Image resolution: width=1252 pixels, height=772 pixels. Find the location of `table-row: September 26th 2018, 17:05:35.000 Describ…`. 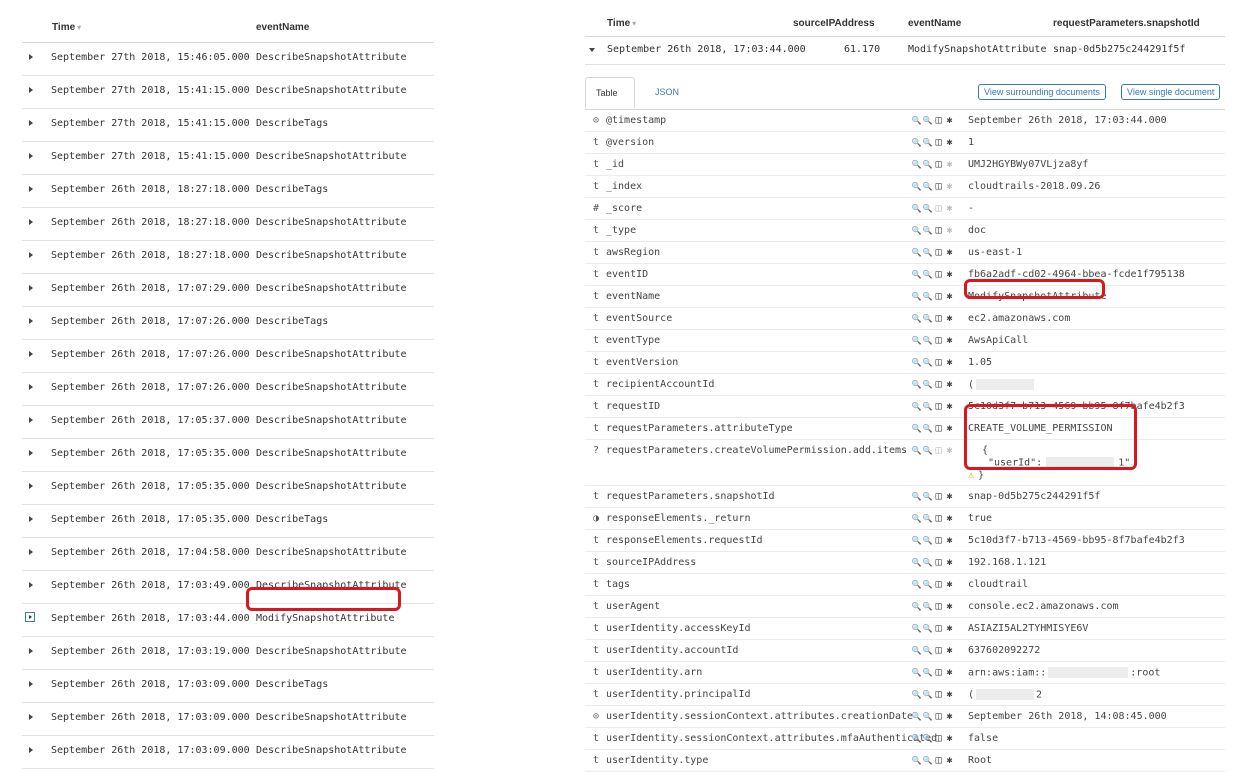

table-row: September 26th 2018, 17:05:35.000 Describ… is located at coordinates (228, 521).